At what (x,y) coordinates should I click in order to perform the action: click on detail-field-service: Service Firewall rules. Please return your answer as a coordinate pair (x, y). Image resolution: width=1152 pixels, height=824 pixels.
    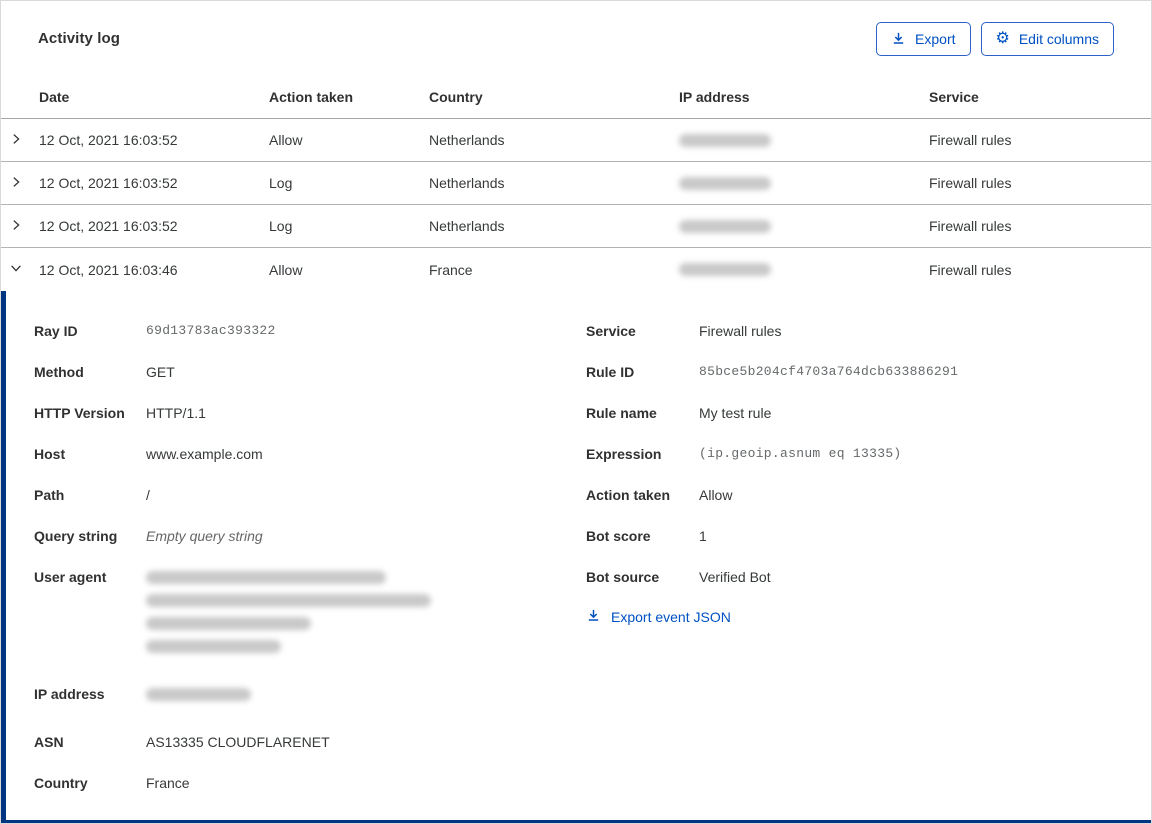
    Looking at the image, I should click on (684, 331).